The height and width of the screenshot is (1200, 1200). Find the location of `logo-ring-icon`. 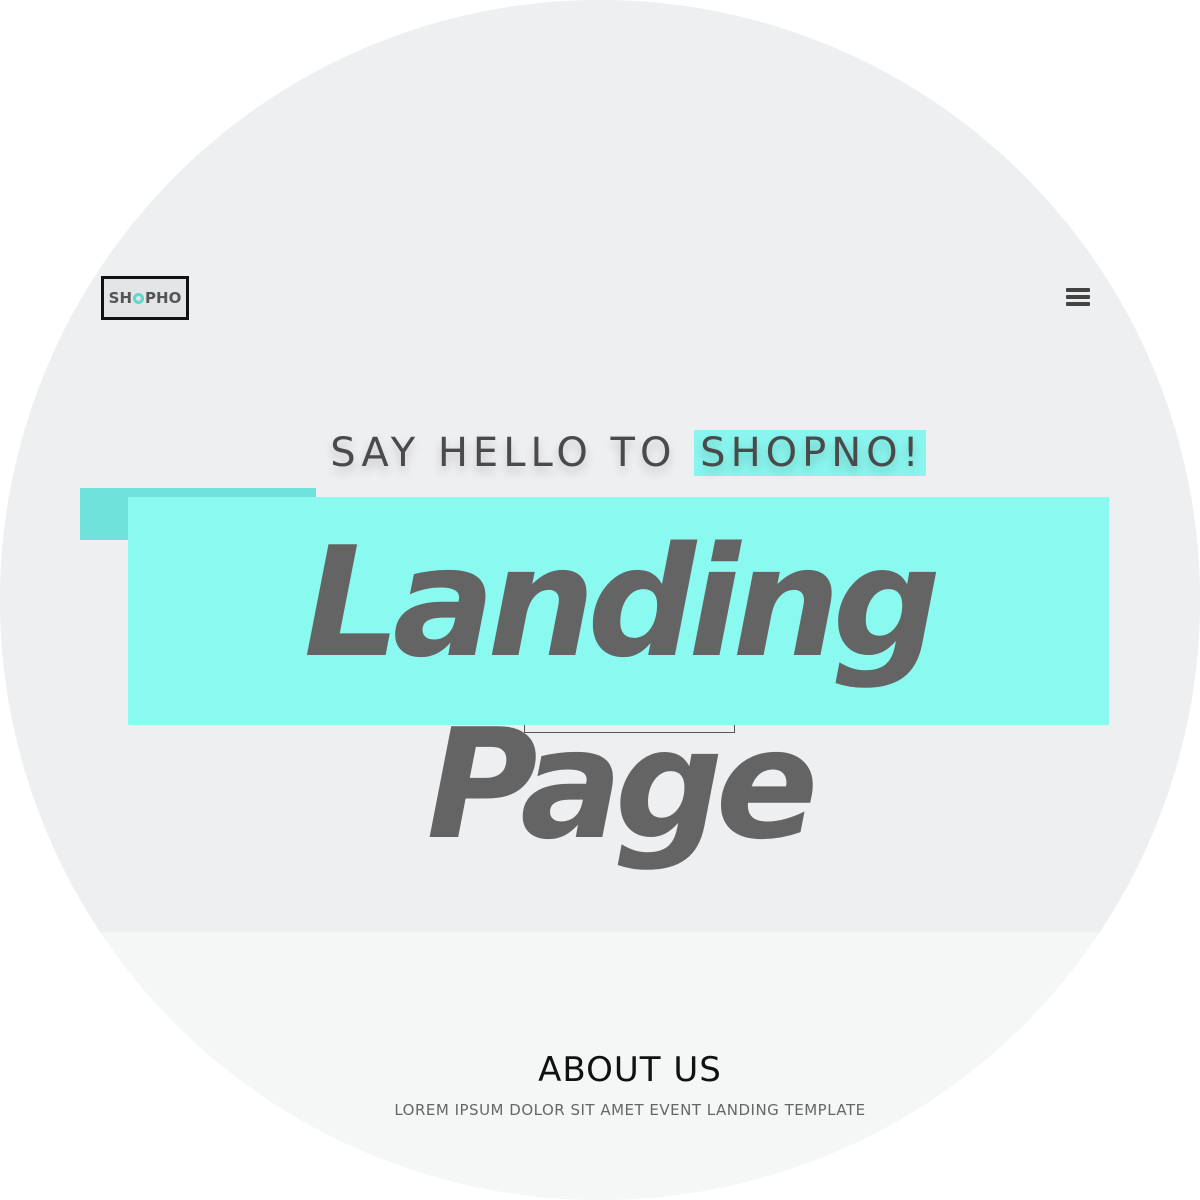

logo-ring-icon is located at coordinates (139, 298).